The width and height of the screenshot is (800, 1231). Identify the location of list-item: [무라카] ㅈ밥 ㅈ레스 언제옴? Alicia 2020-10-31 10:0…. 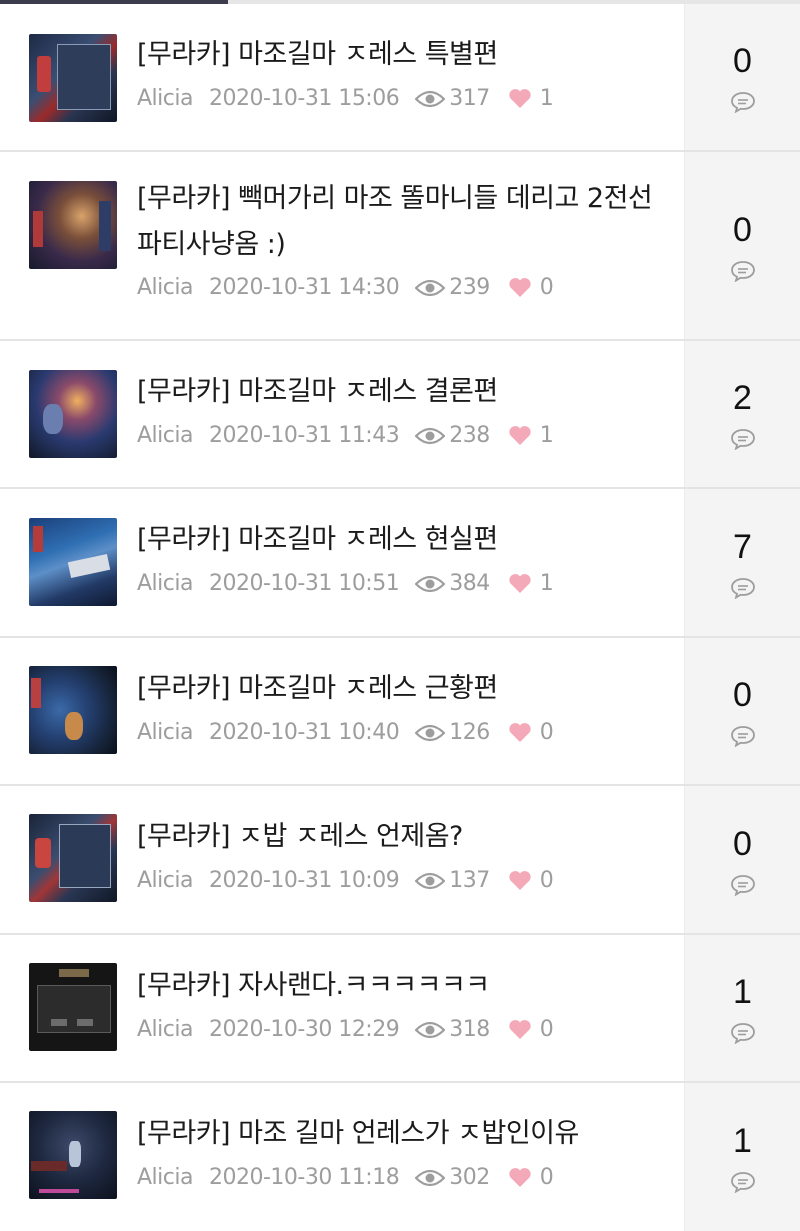
(400, 860).